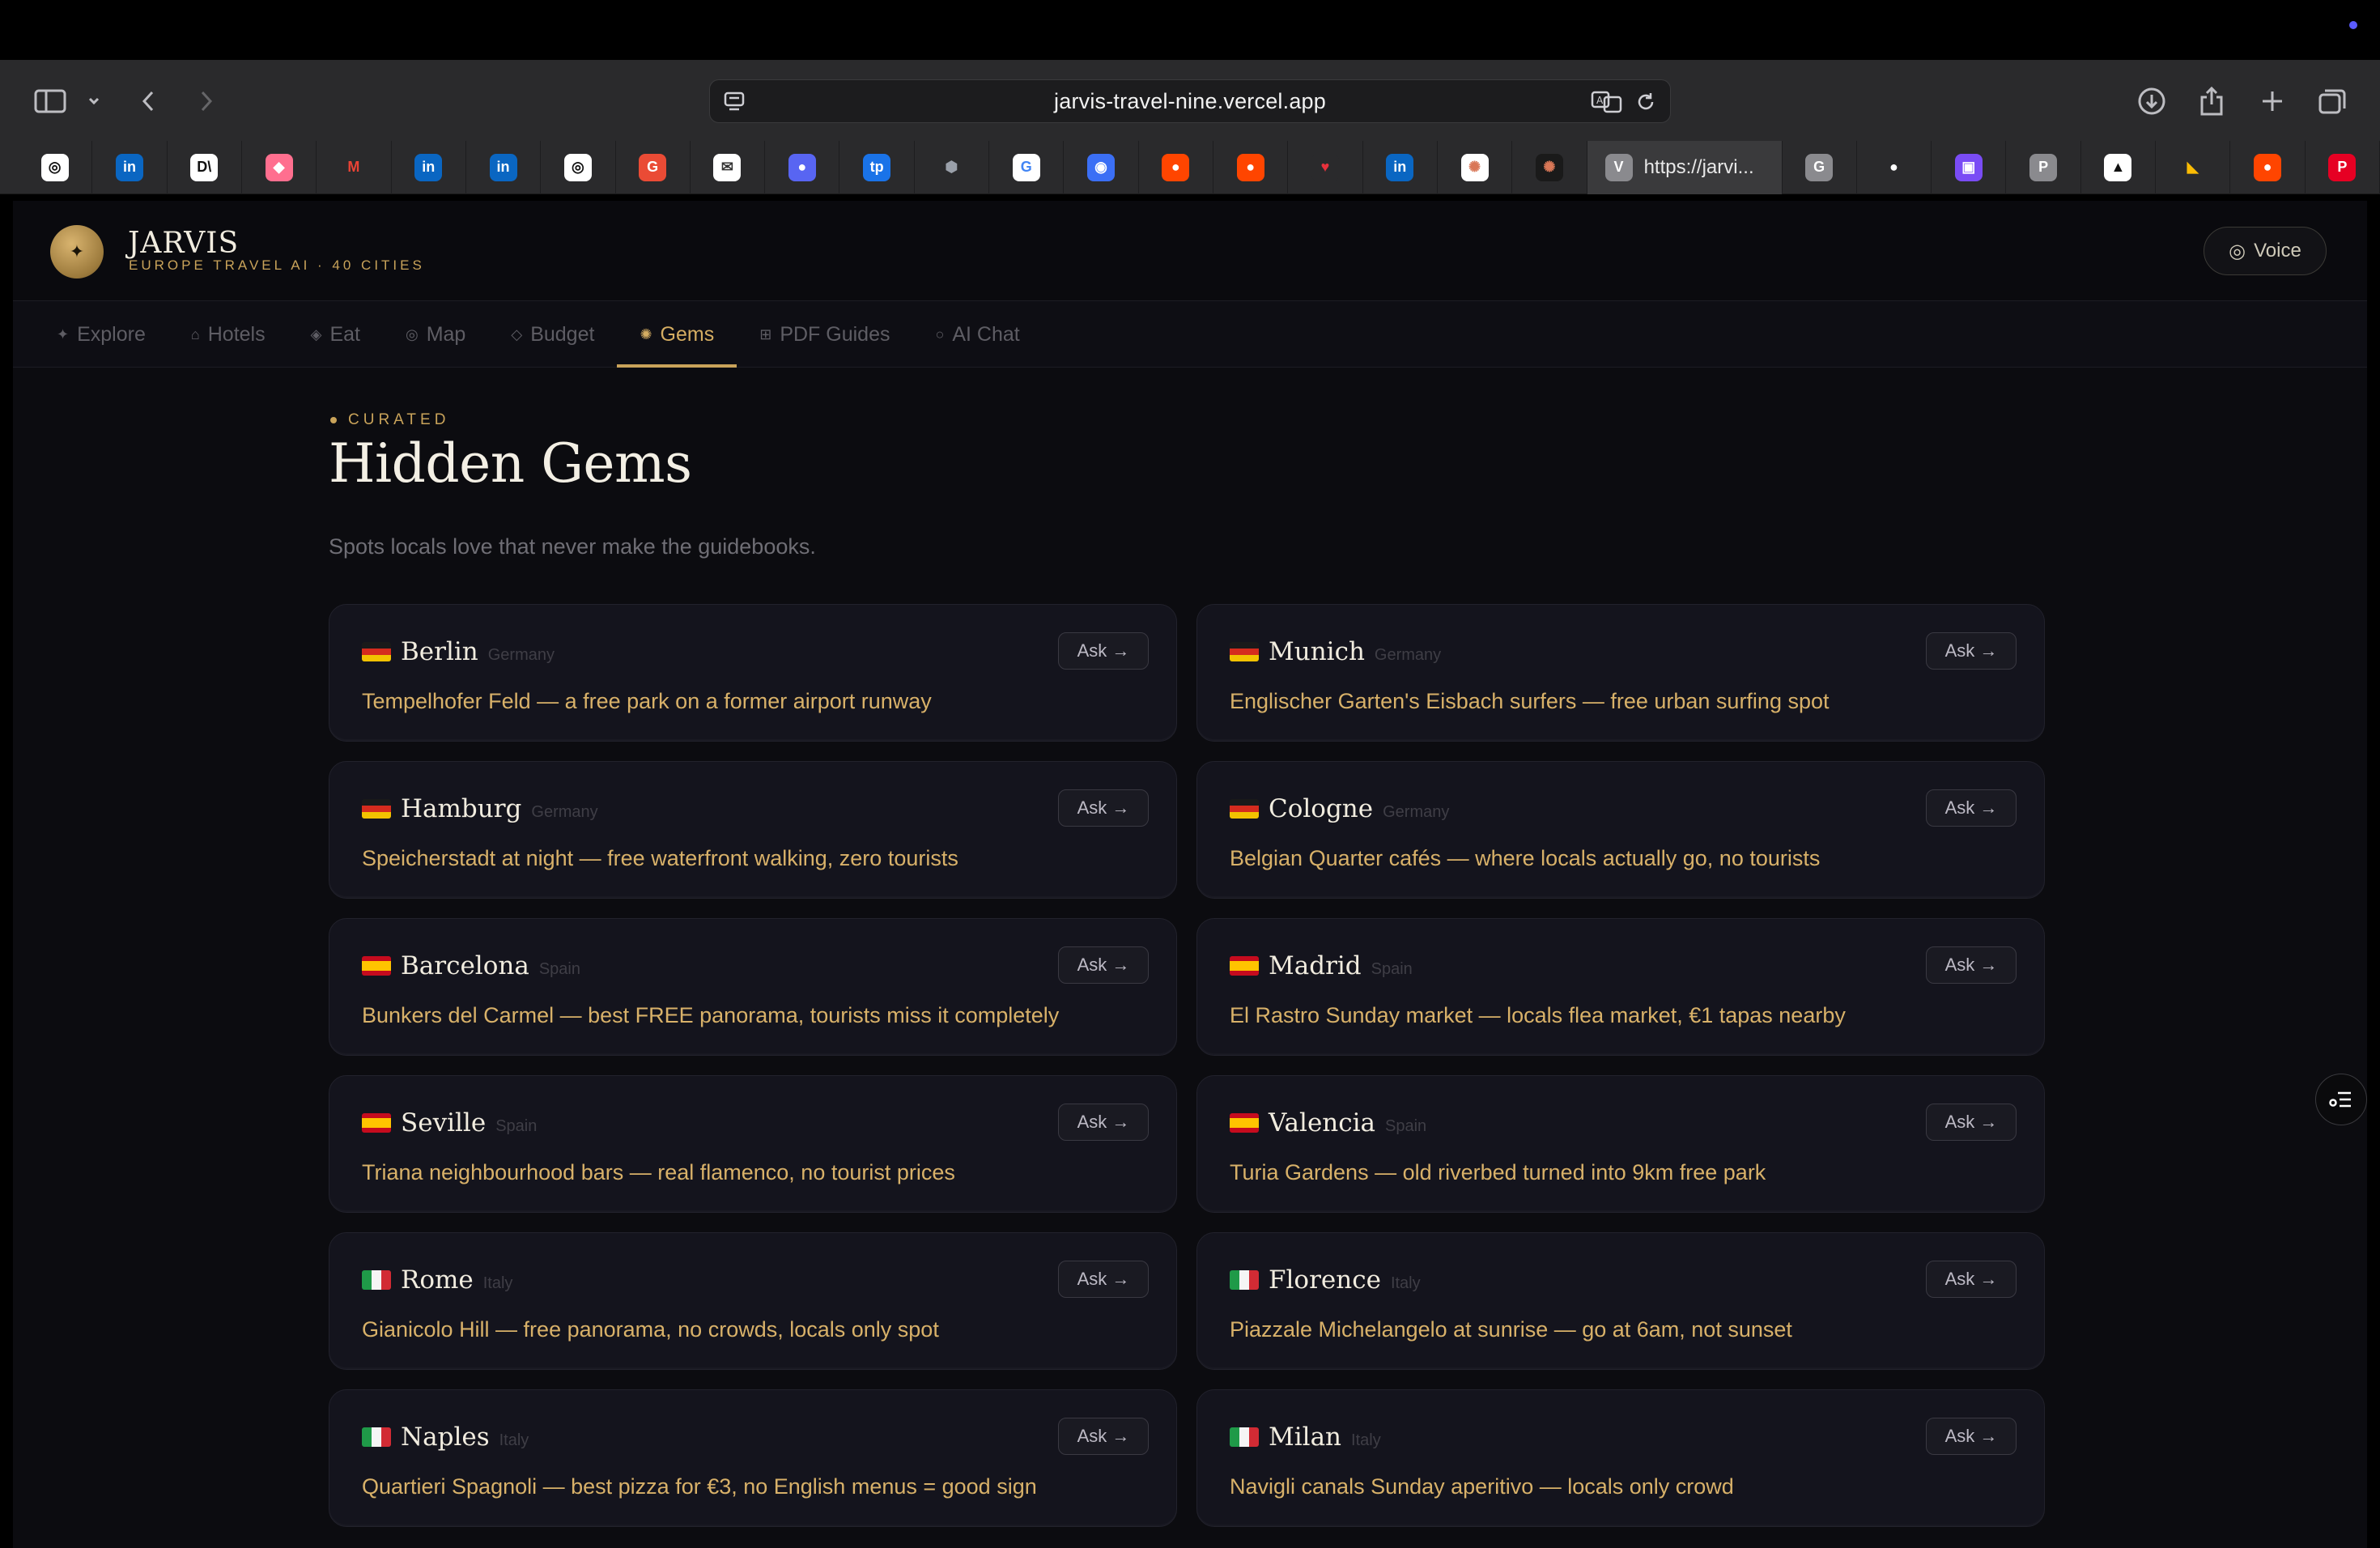 The width and height of the screenshot is (2380, 1548). I want to click on tab-label: Hotels, so click(237, 334).